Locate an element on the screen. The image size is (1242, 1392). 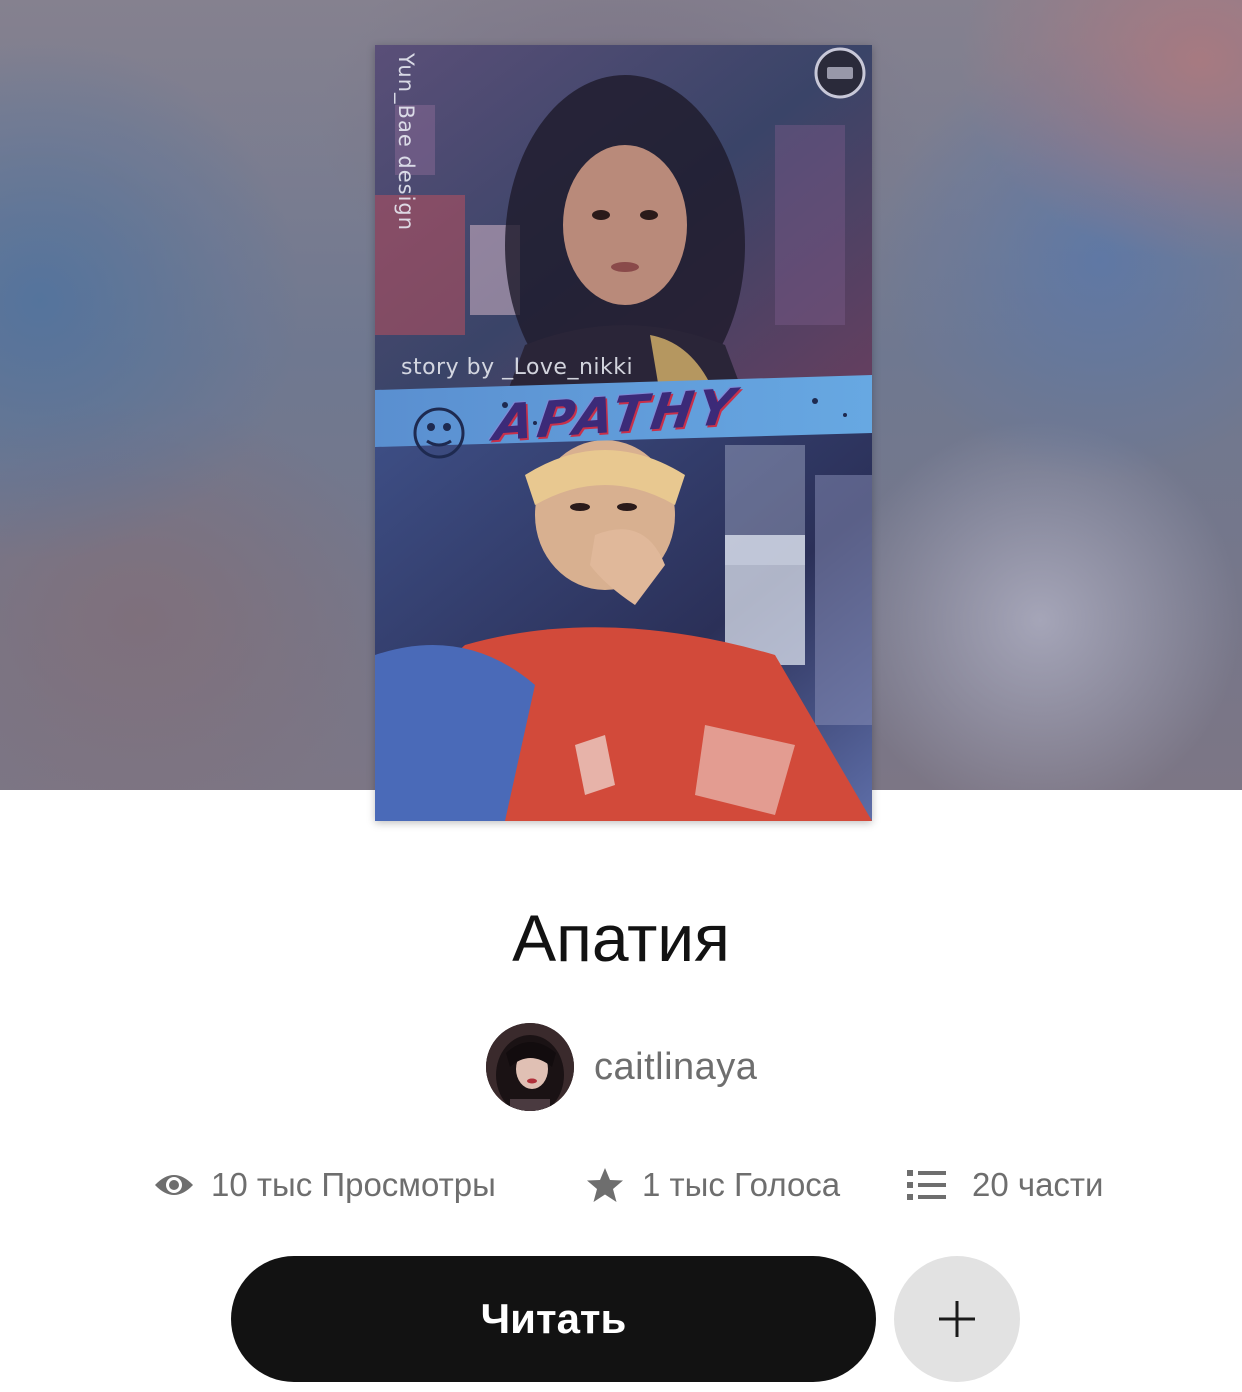
cover-designer-credit: Yun_Bae design is located at coordinates (406, 142).